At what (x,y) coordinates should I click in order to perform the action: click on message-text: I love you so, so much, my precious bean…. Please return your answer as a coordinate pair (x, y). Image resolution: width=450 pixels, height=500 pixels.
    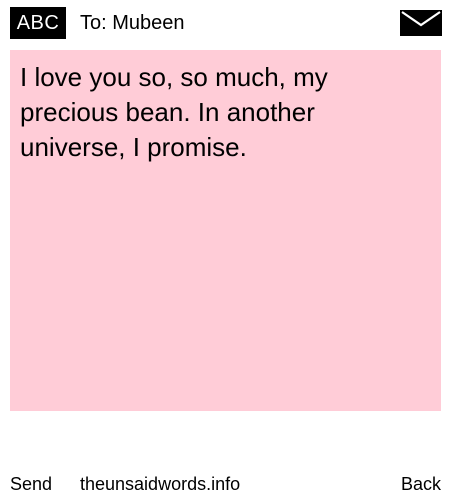
    Looking at the image, I should click on (174, 112).